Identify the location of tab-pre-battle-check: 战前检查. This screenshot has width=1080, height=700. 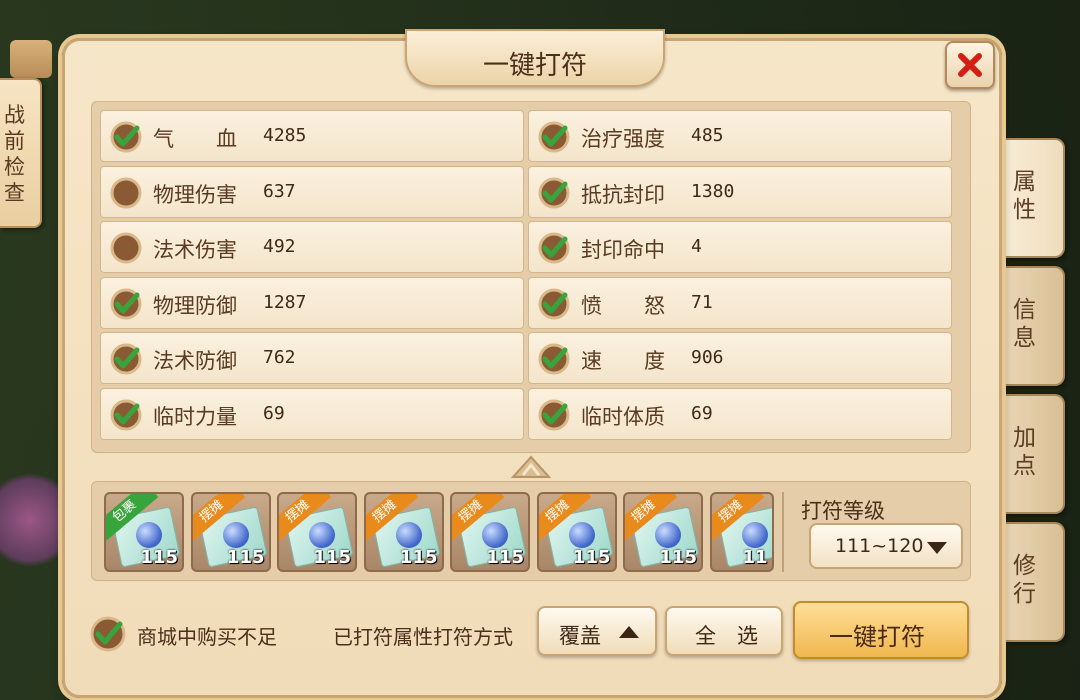
(21, 153).